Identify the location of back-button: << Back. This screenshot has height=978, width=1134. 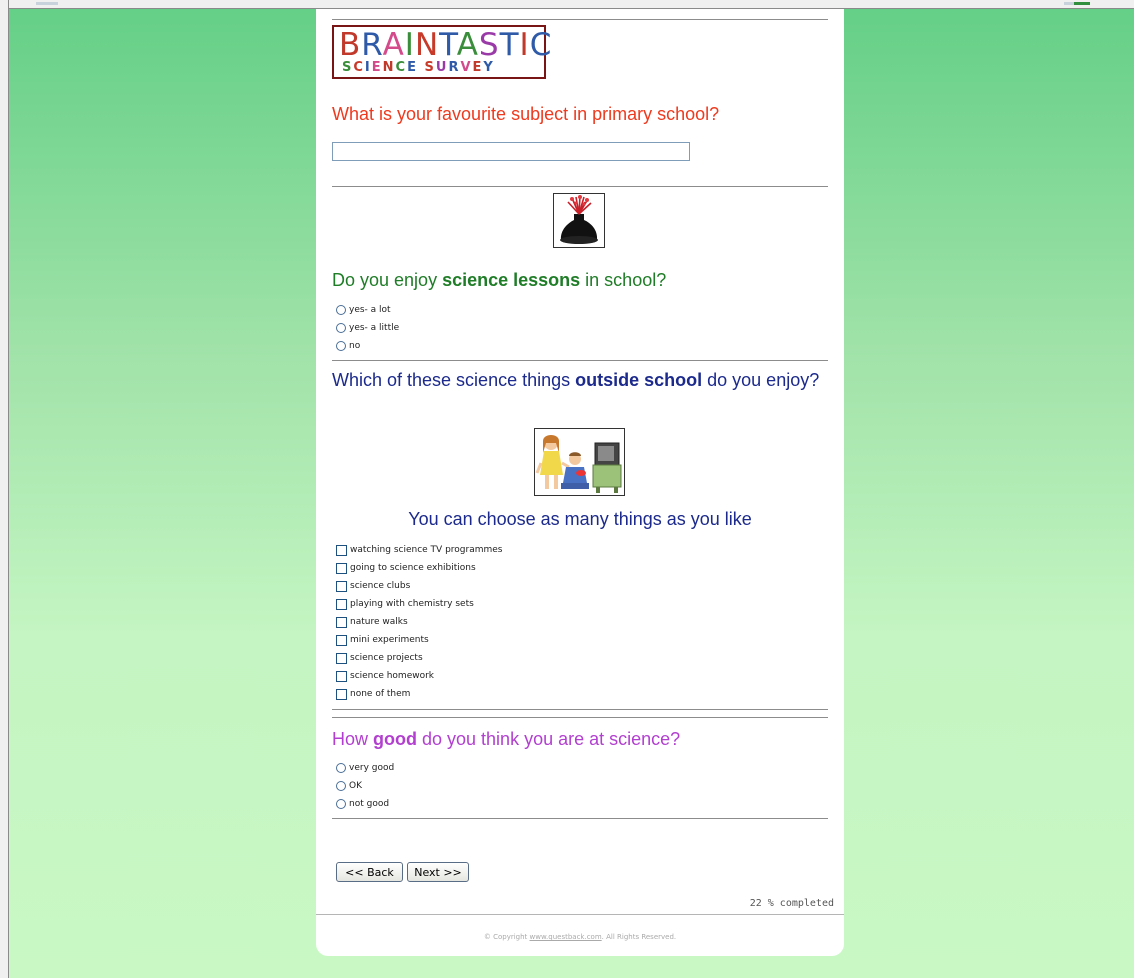
(369, 872).